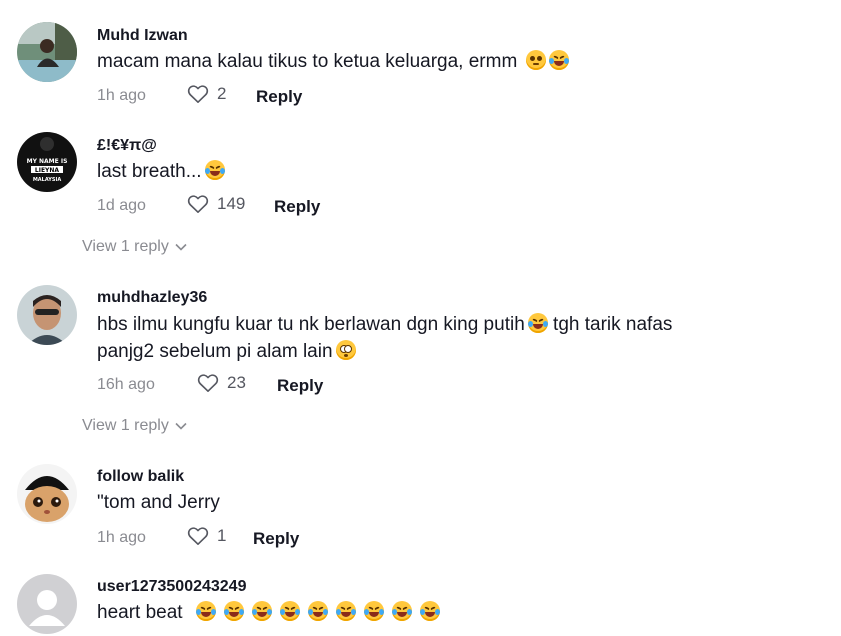 The height and width of the screenshot is (636, 841). What do you see at coordinates (126, 384) in the screenshot?
I see `comment-timestamp: 16h ago` at bounding box center [126, 384].